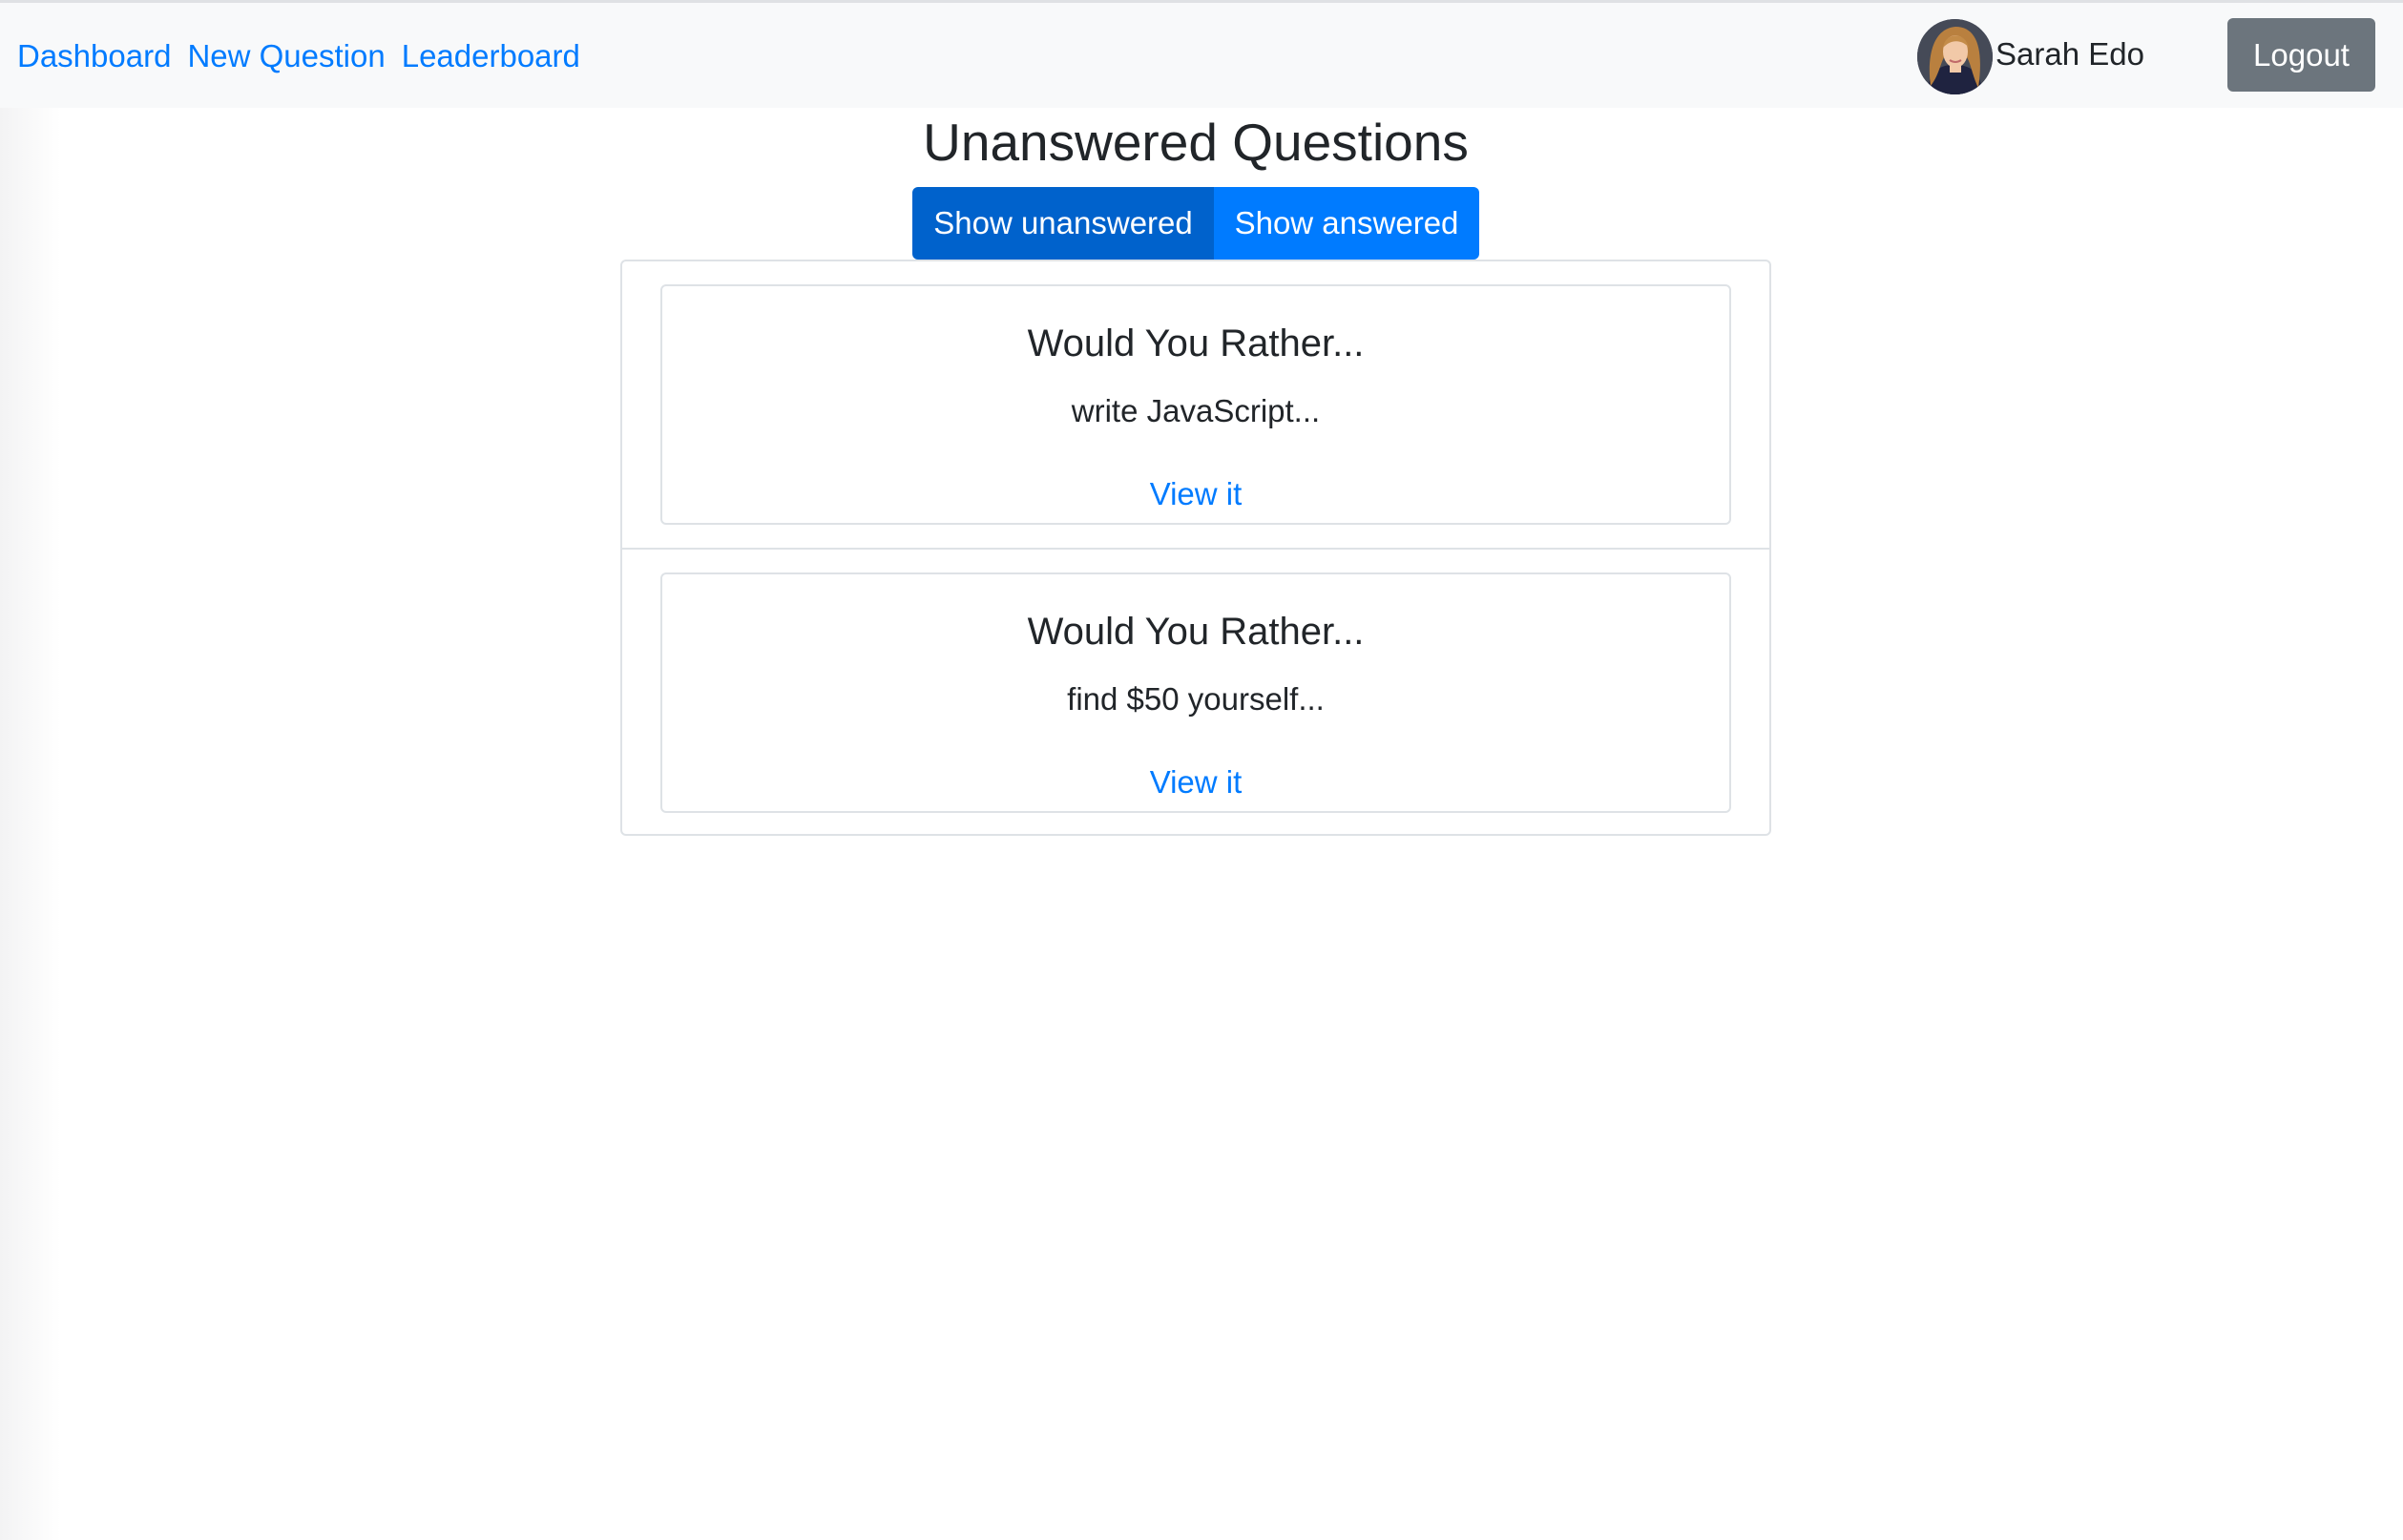 The height and width of the screenshot is (1540, 2403). What do you see at coordinates (1063, 224) in the screenshot?
I see `show-unanswered-button: Show unanswered` at bounding box center [1063, 224].